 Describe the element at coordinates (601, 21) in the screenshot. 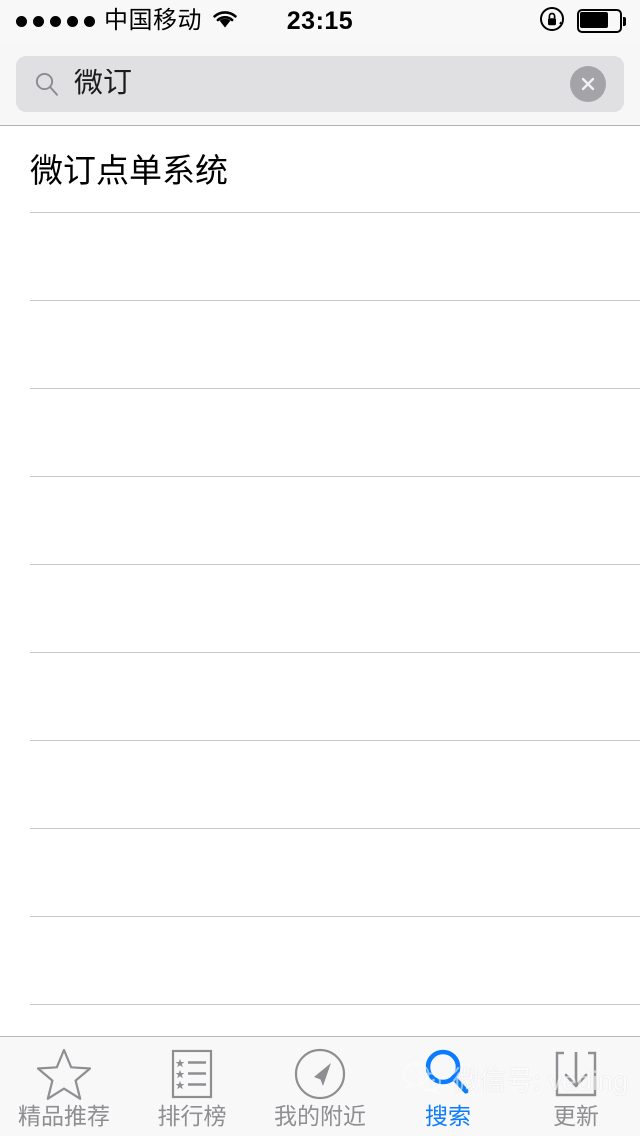

I see `battery-icon` at that location.